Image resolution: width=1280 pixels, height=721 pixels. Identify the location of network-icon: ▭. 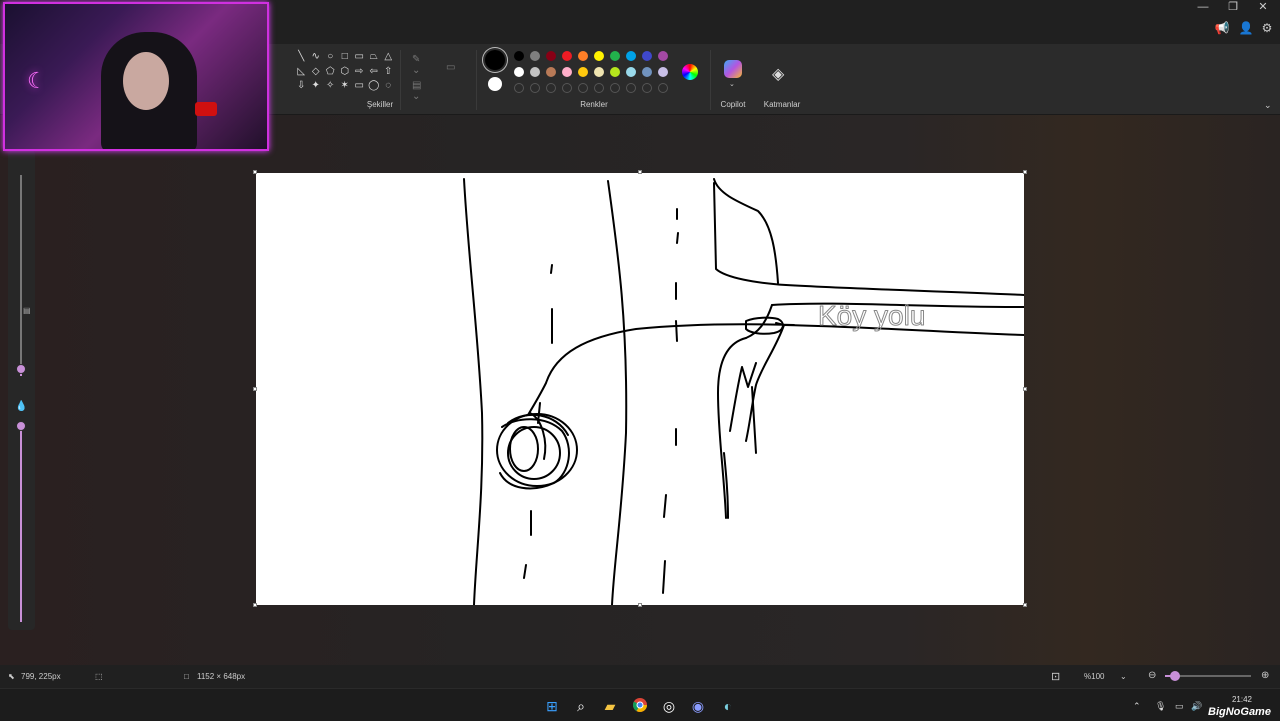
(1179, 706).